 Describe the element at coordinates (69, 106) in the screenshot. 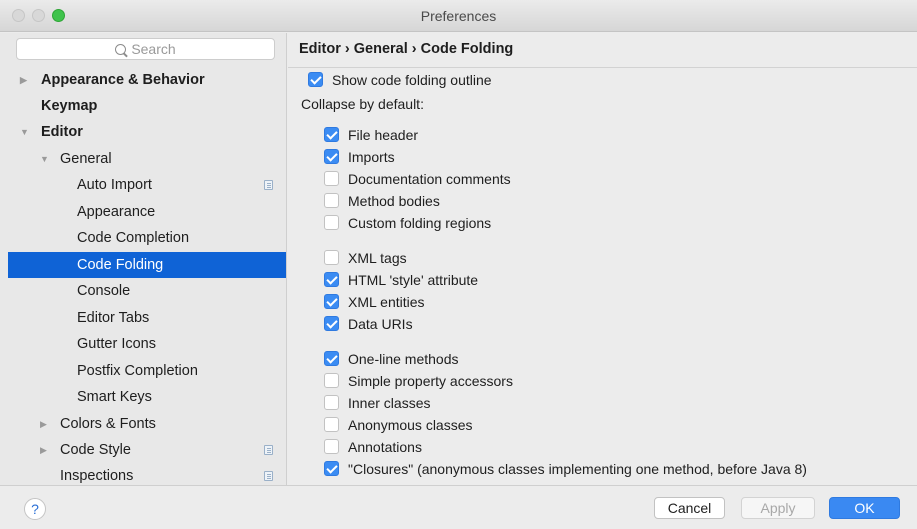

I see `tree-item-label: Keymap` at that location.